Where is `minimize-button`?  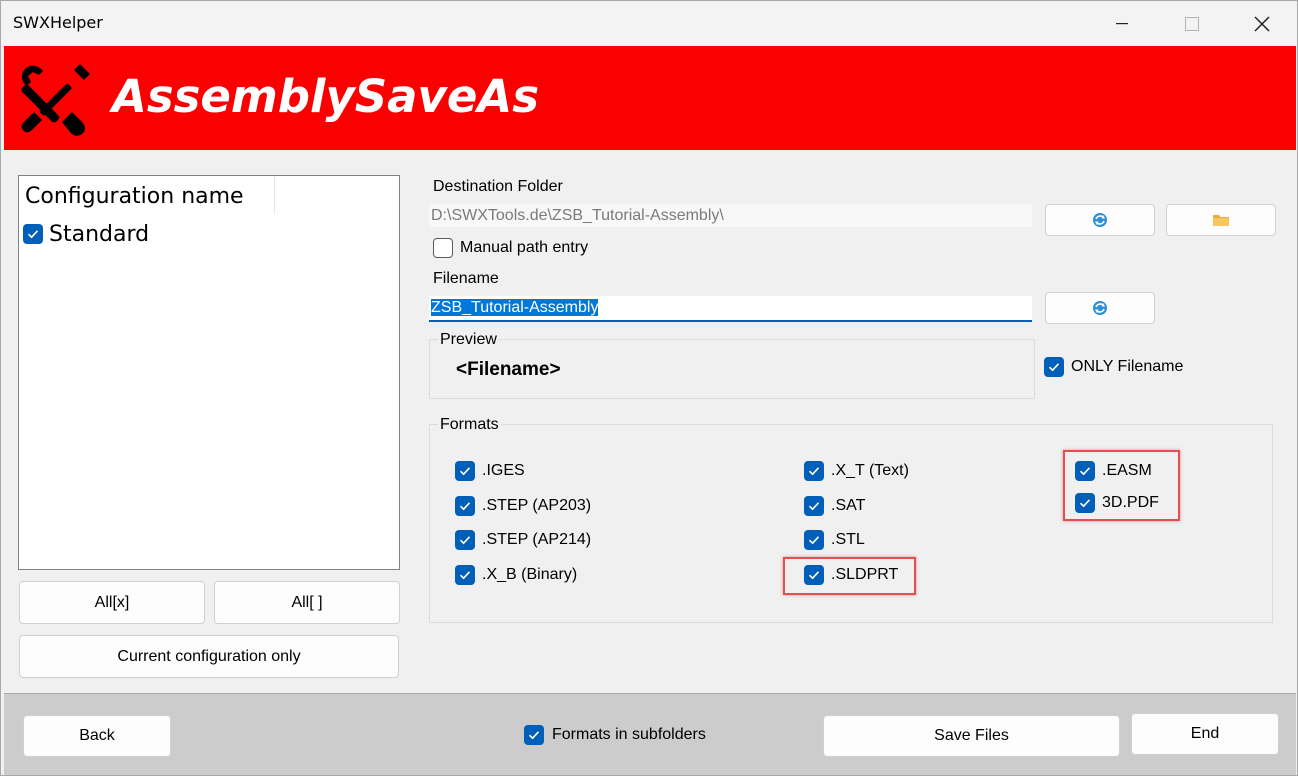 minimize-button is located at coordinates (1122, 23).